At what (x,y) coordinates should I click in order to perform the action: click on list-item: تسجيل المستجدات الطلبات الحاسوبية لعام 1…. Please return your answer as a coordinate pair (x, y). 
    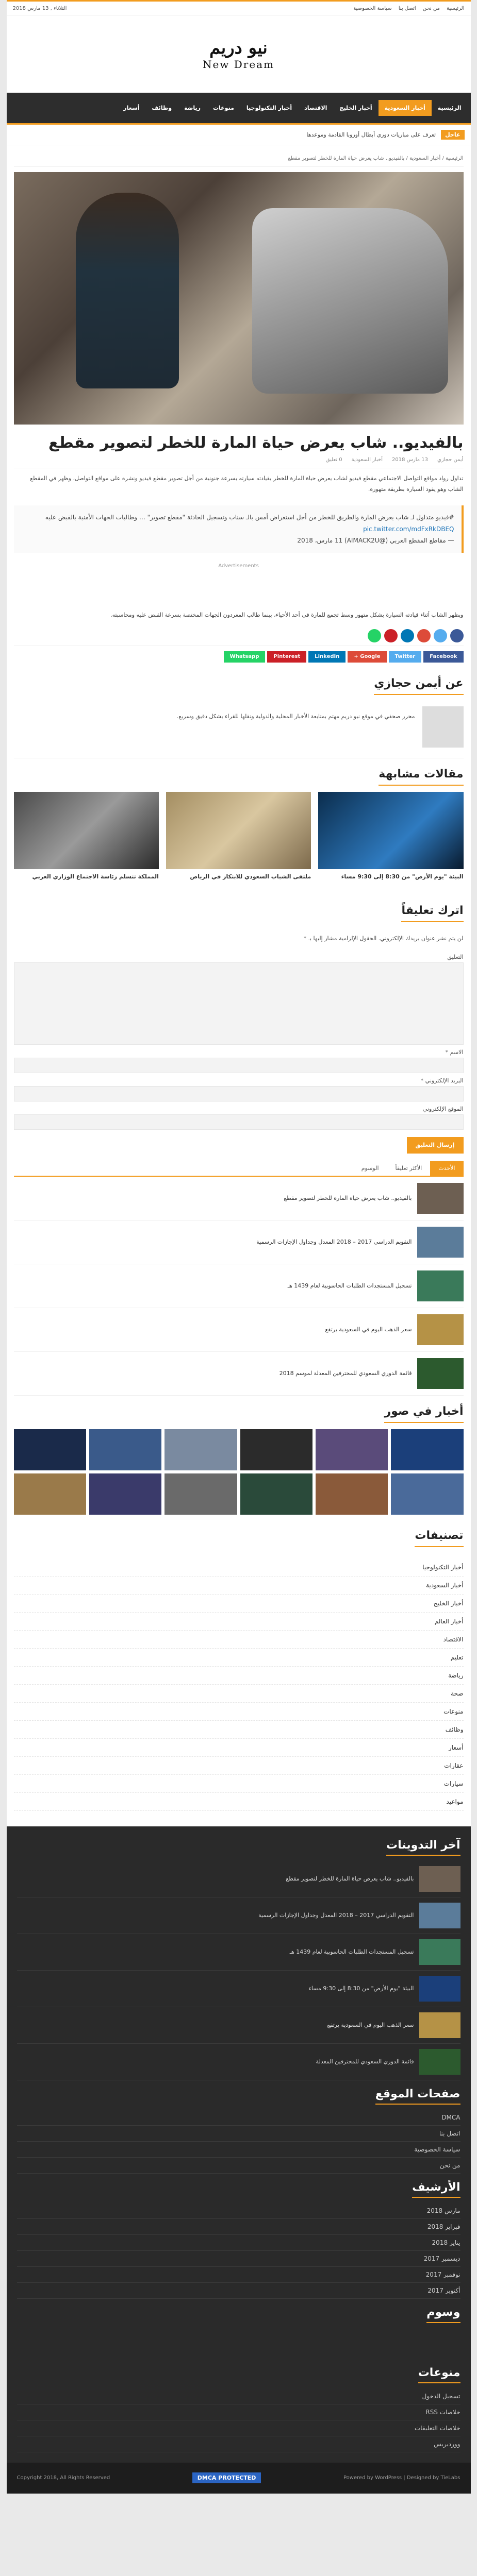
    Looking at the image, I should click on (238, 1286).